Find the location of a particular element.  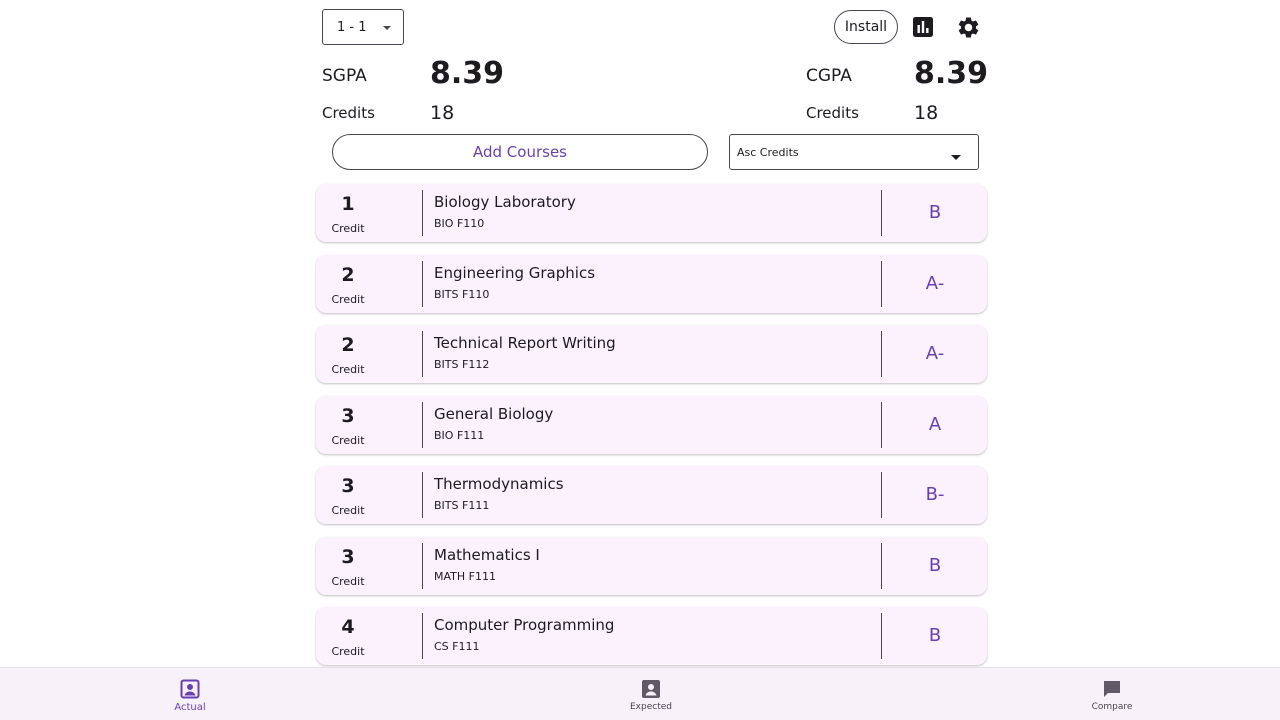

course-name: Engineering Graphics is located at coordinates (515, 272).